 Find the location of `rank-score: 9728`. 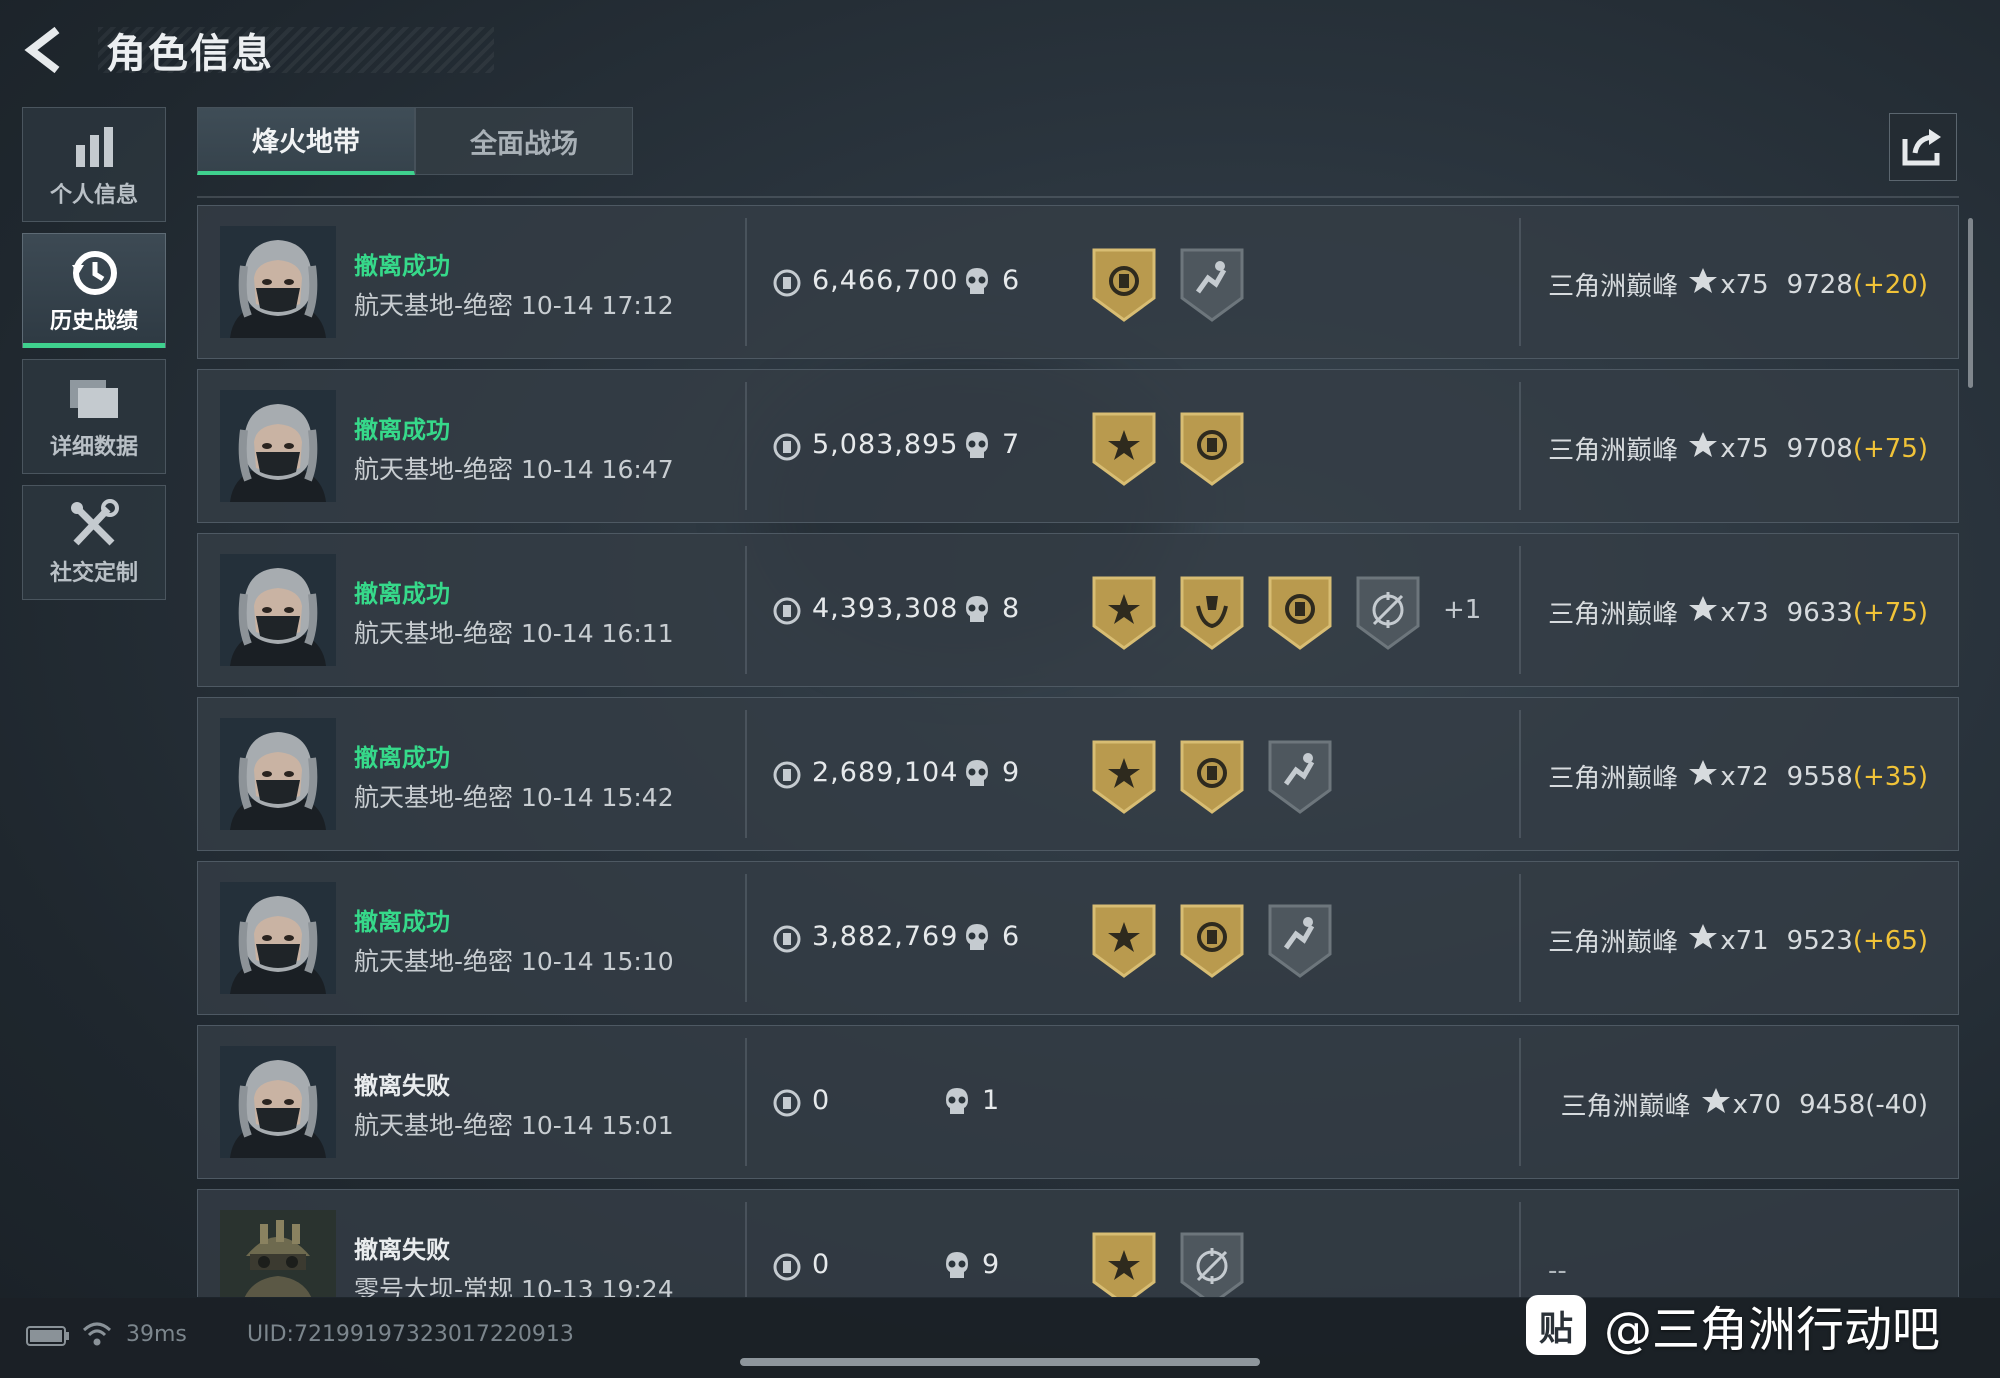

rank-score: 9728 is located at coordinates (1819, 284).